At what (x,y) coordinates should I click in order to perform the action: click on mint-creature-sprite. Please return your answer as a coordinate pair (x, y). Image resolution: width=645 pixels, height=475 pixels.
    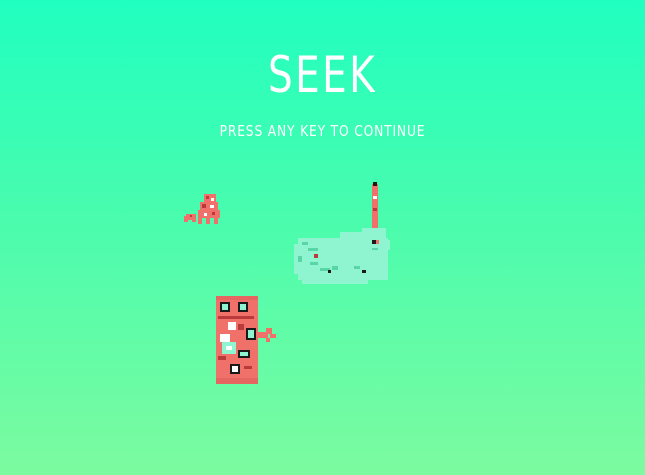
    Looking at the image, I should click on (342, 233).